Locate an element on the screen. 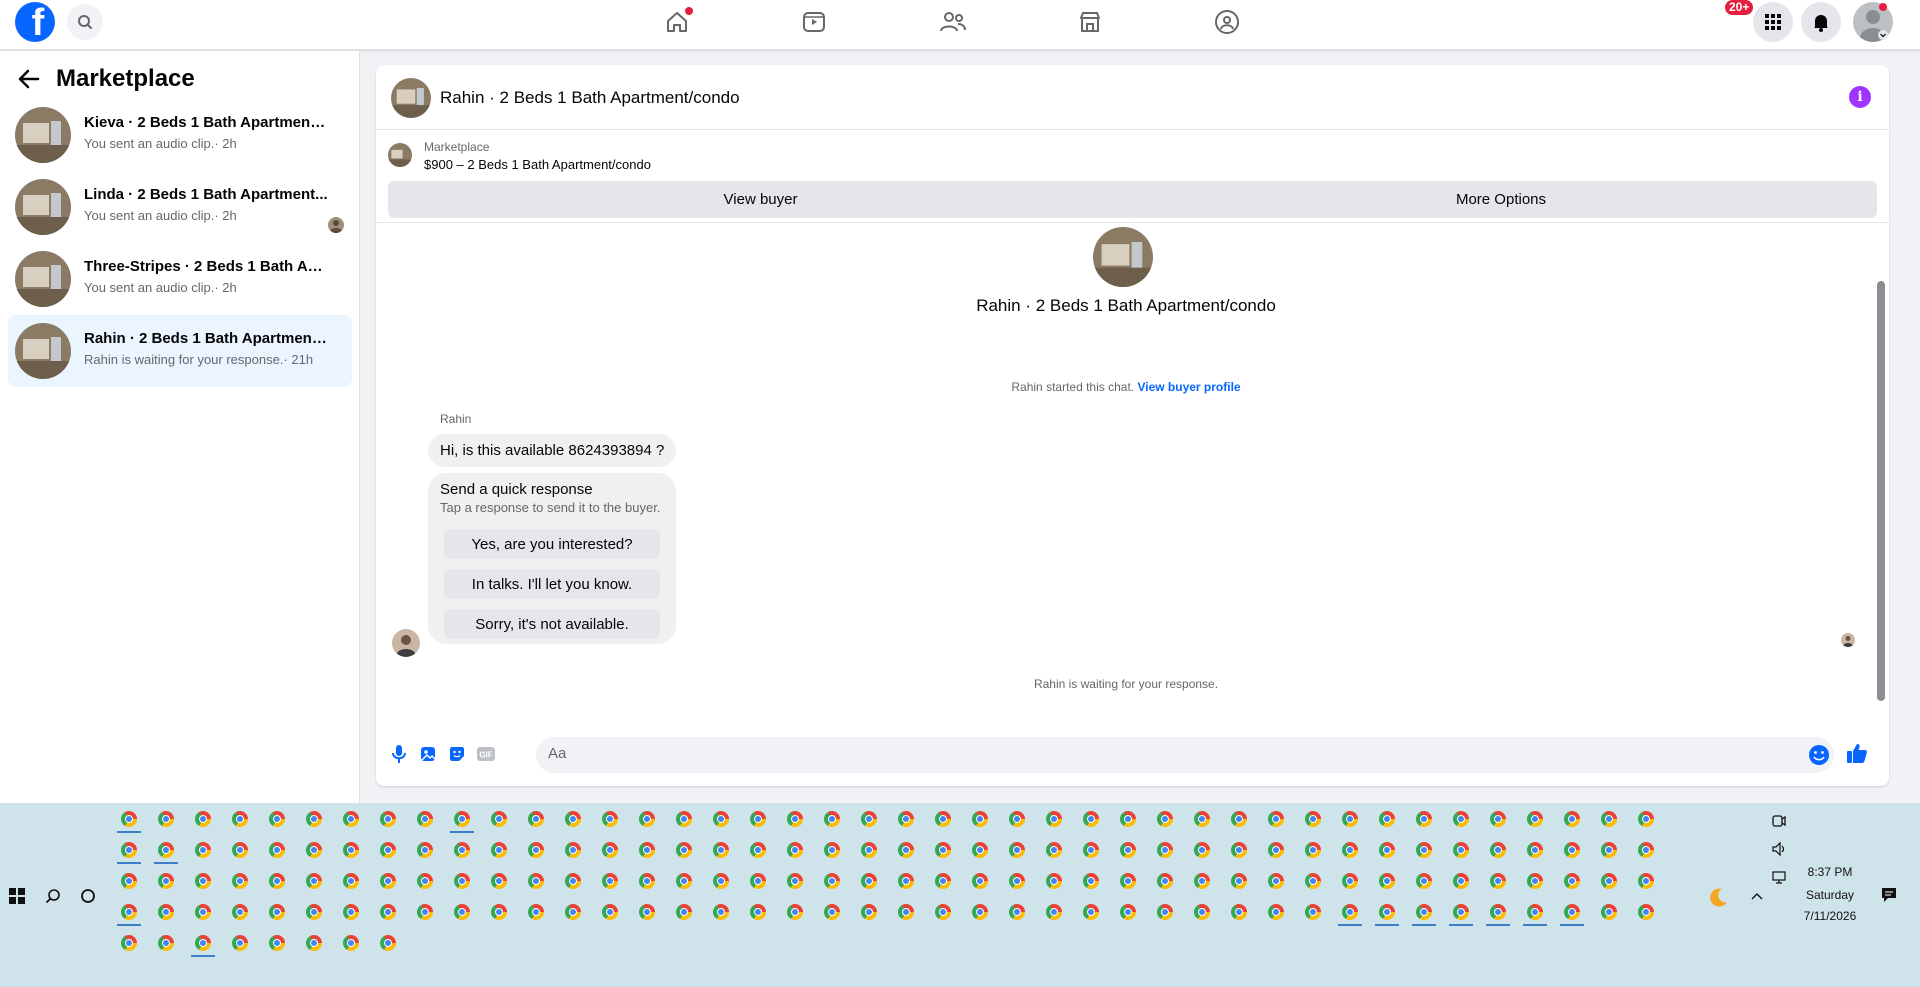  notification-center-icon is located at coordinates (1889, 895).